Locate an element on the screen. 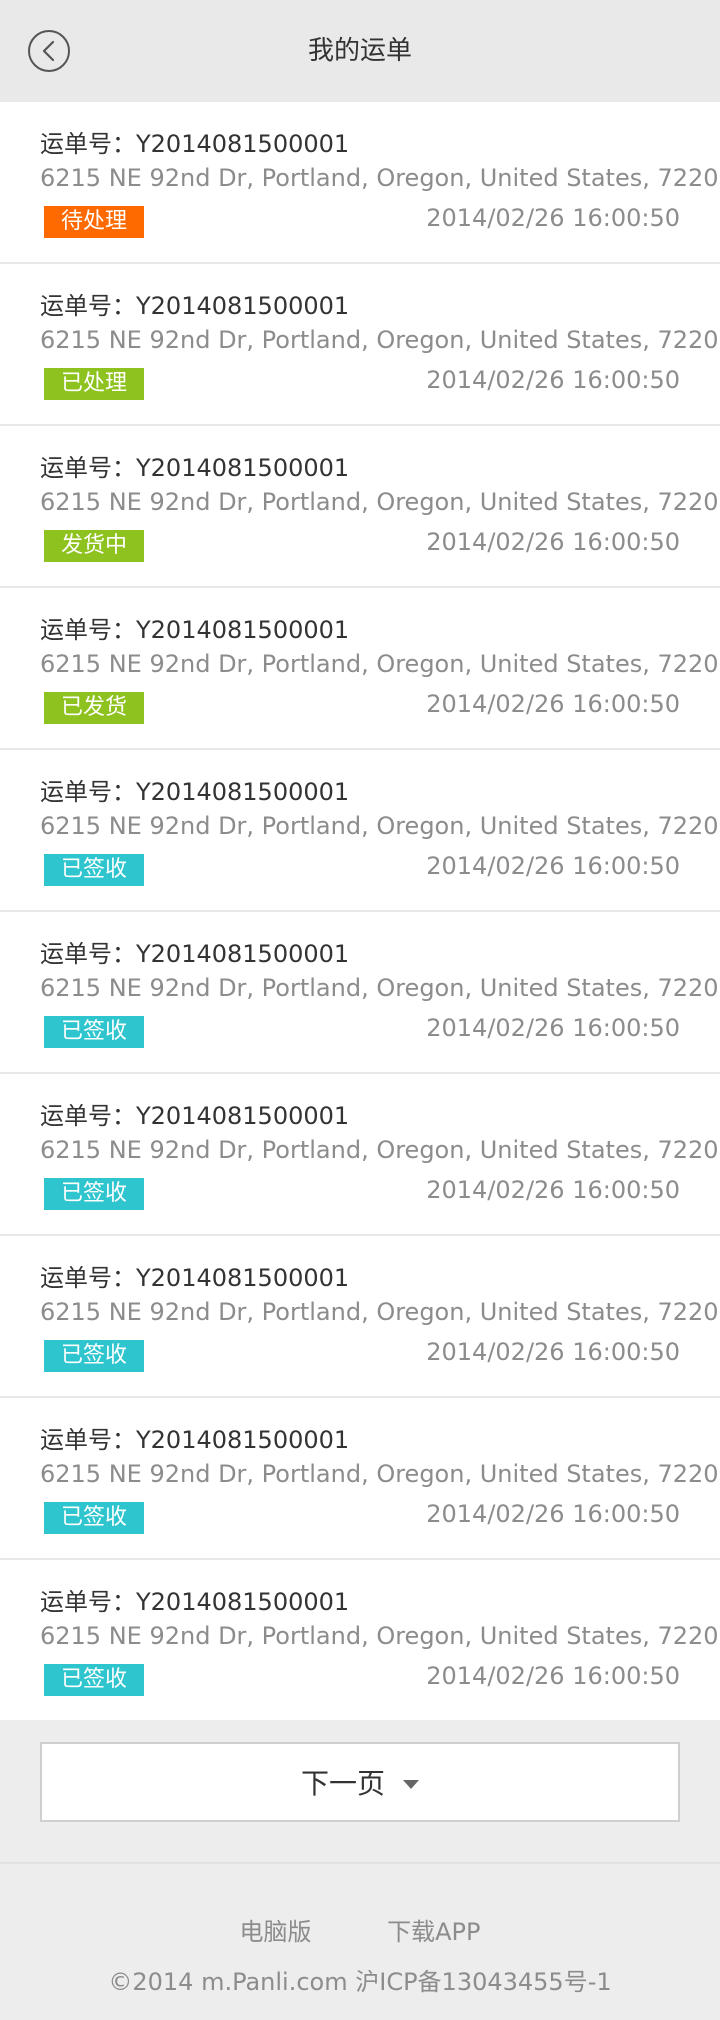  status-badge: 已发货 is located at coordinates (94, 708).